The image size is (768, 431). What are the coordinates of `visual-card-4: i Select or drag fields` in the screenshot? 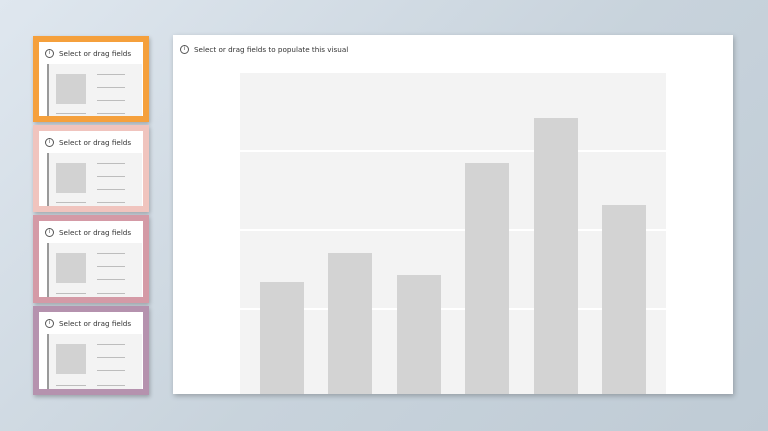 It's located at (91, 350).